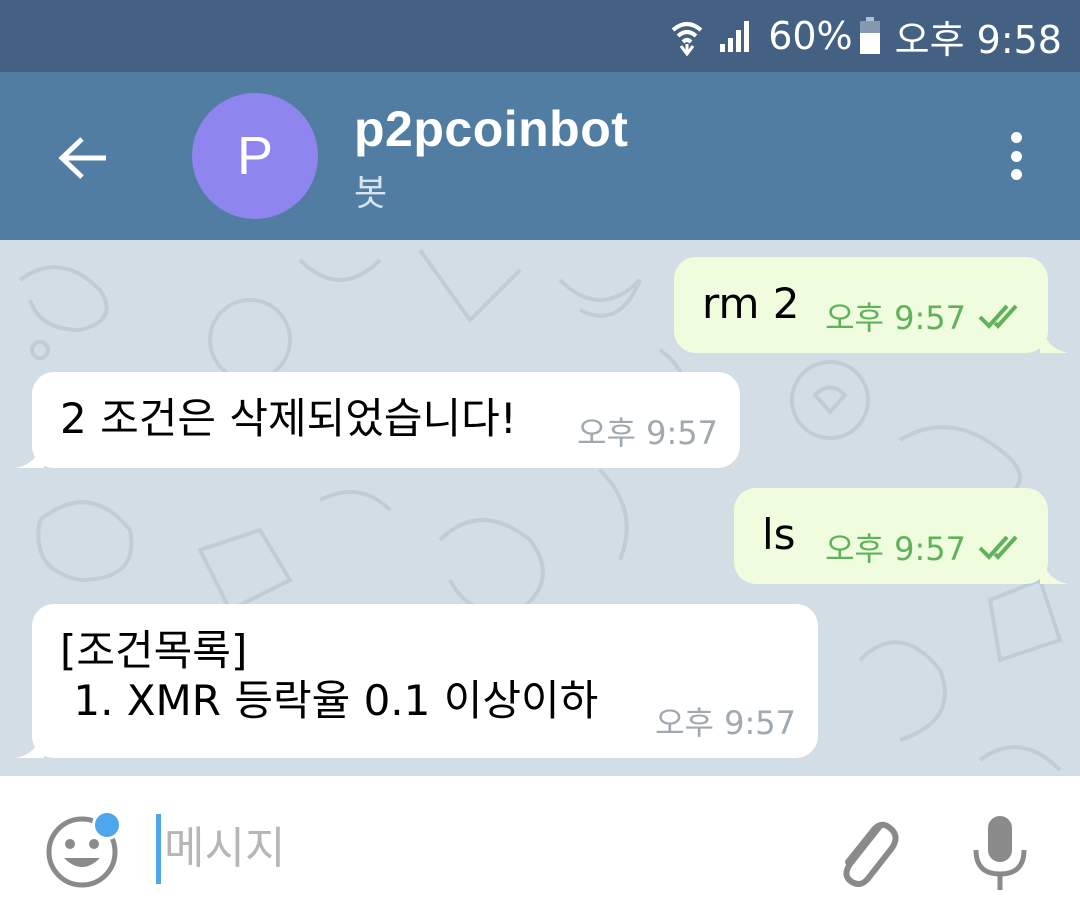 This screenshot has width=1080, height=912. What do you see at coordinates (978, 39) in the screenshot?
I see `status-time: 오후 9:58` at bounding box center [978, 39].